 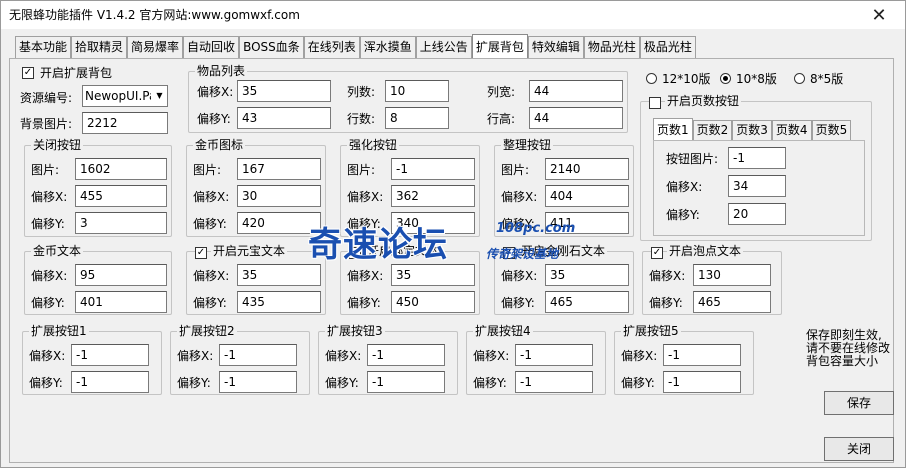 I want to click on window-close-icon: ✕, so click(x=879, y=15).